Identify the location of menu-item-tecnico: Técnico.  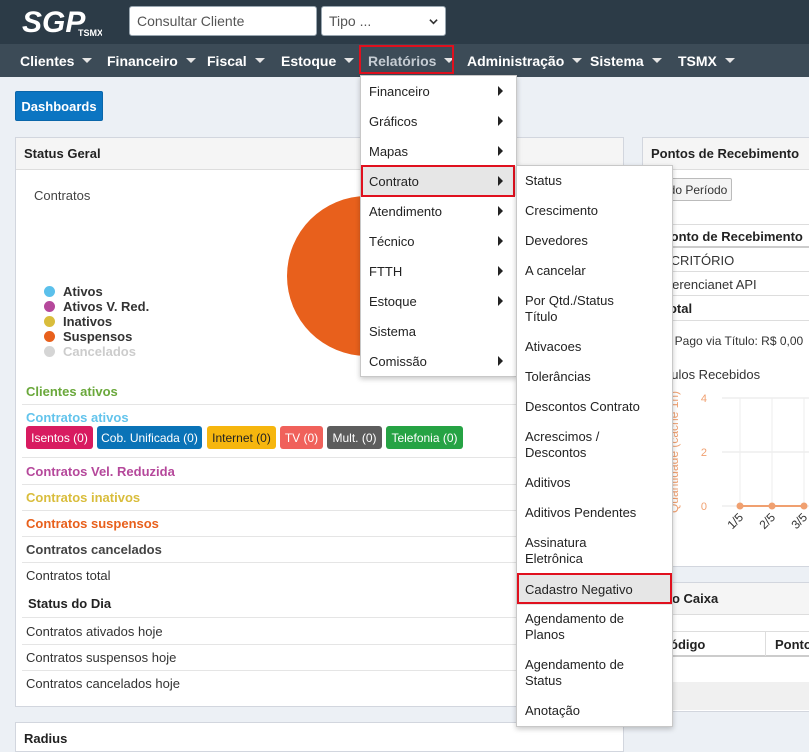
(438, 241).